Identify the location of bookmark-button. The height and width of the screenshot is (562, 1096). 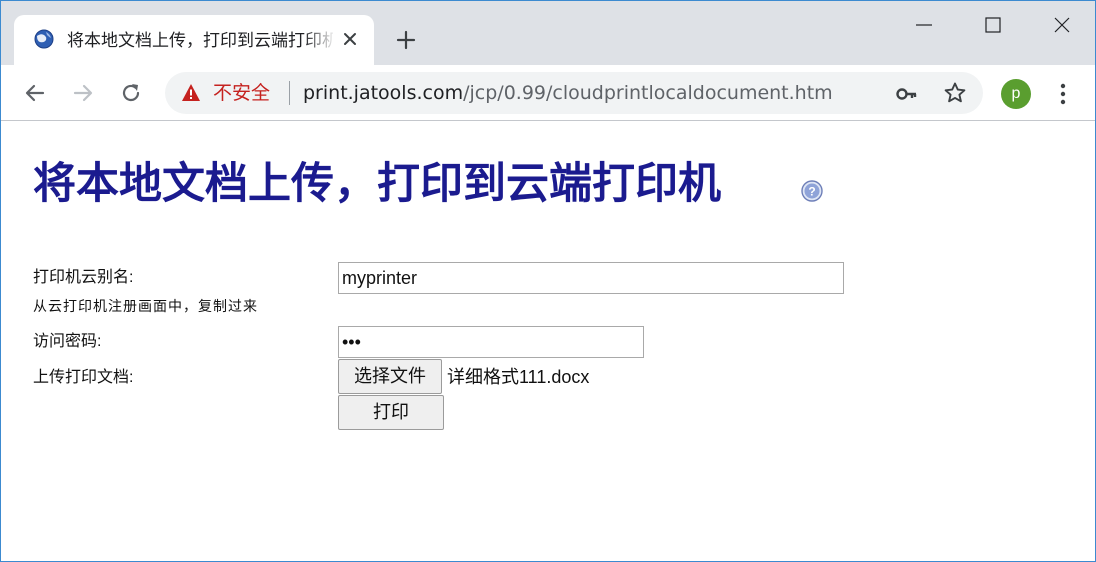
(955, 93).